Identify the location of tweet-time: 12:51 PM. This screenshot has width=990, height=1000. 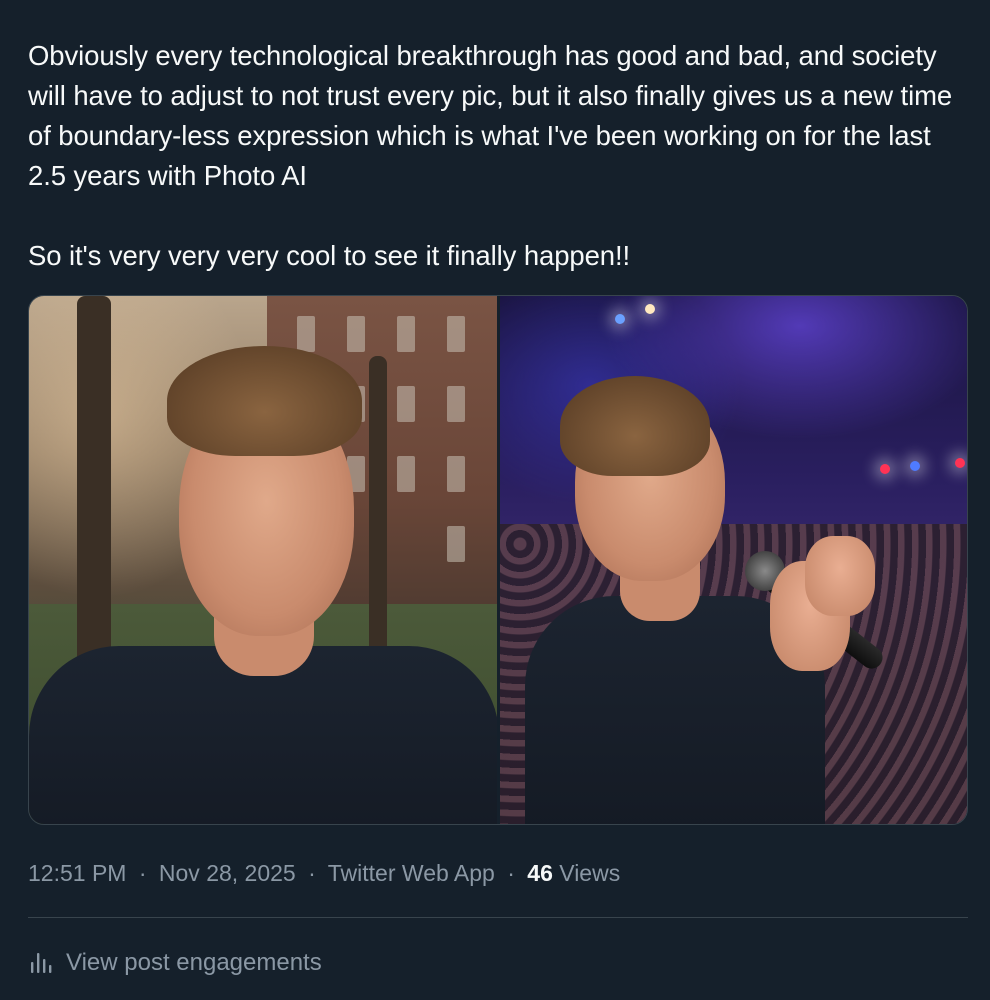
(77, 873).